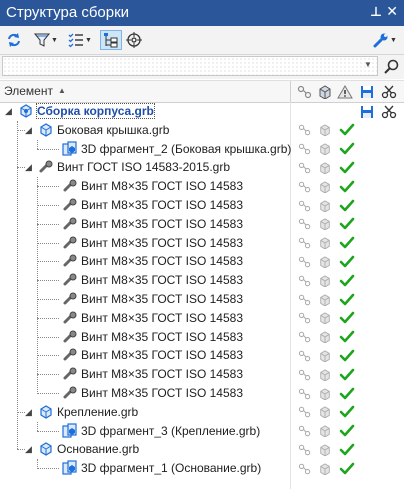 The image size is (404, 489). What do you see at coordinates (134, 40) in the screenshot?
I see `target-button` at bounding box center [134, 40].